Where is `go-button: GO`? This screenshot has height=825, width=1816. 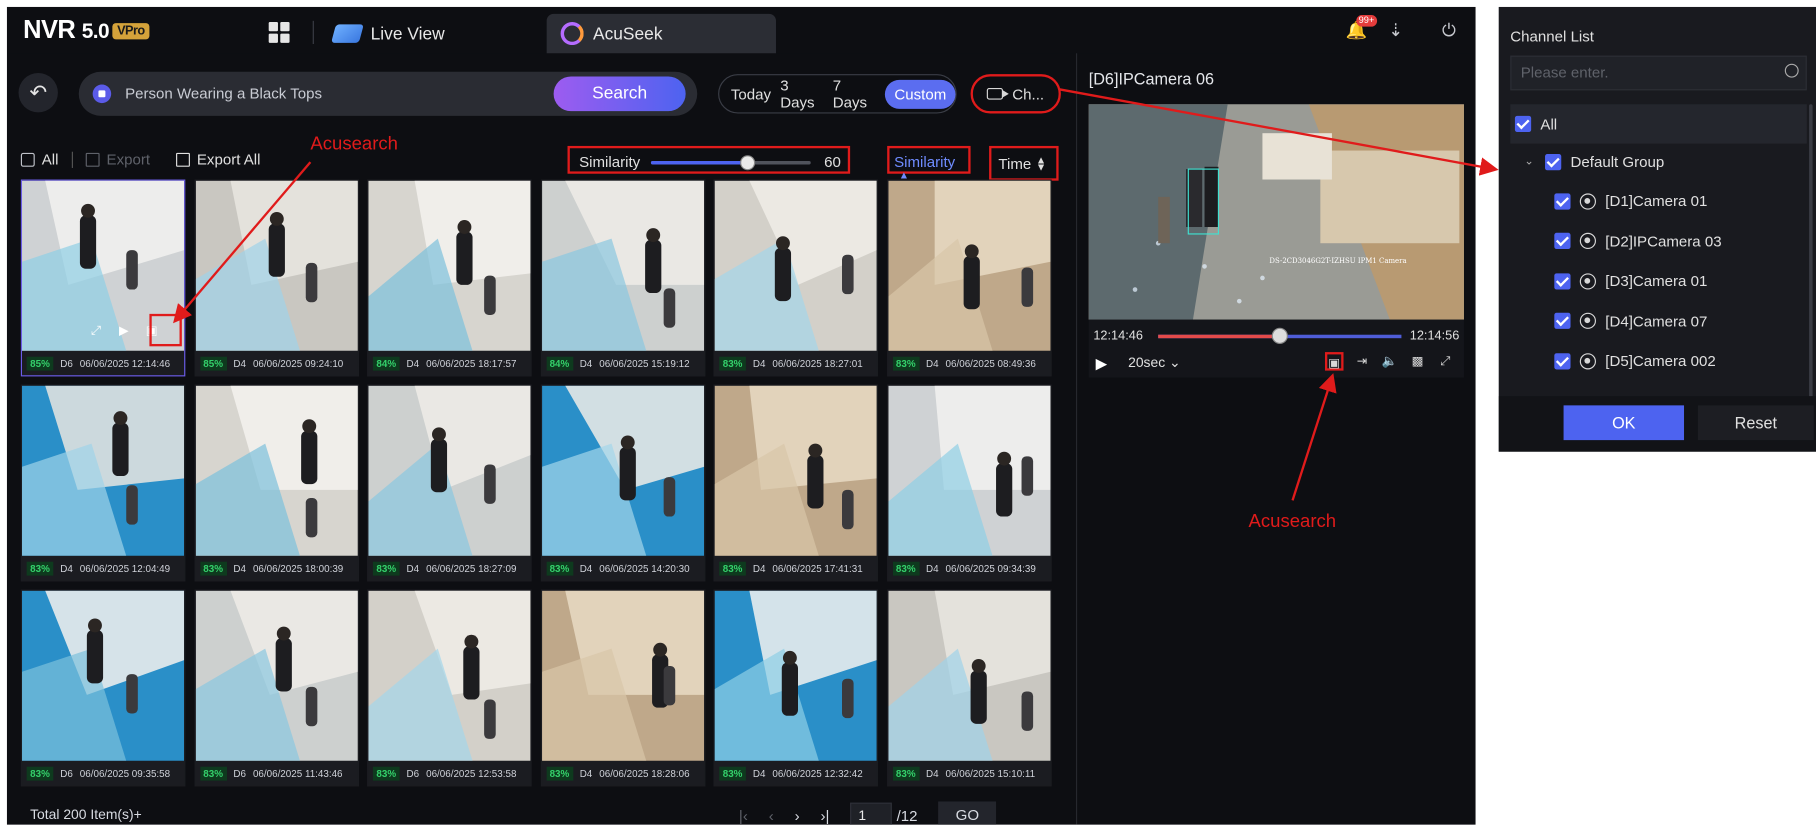 go-button: GO is located at coordinates (967, 813).